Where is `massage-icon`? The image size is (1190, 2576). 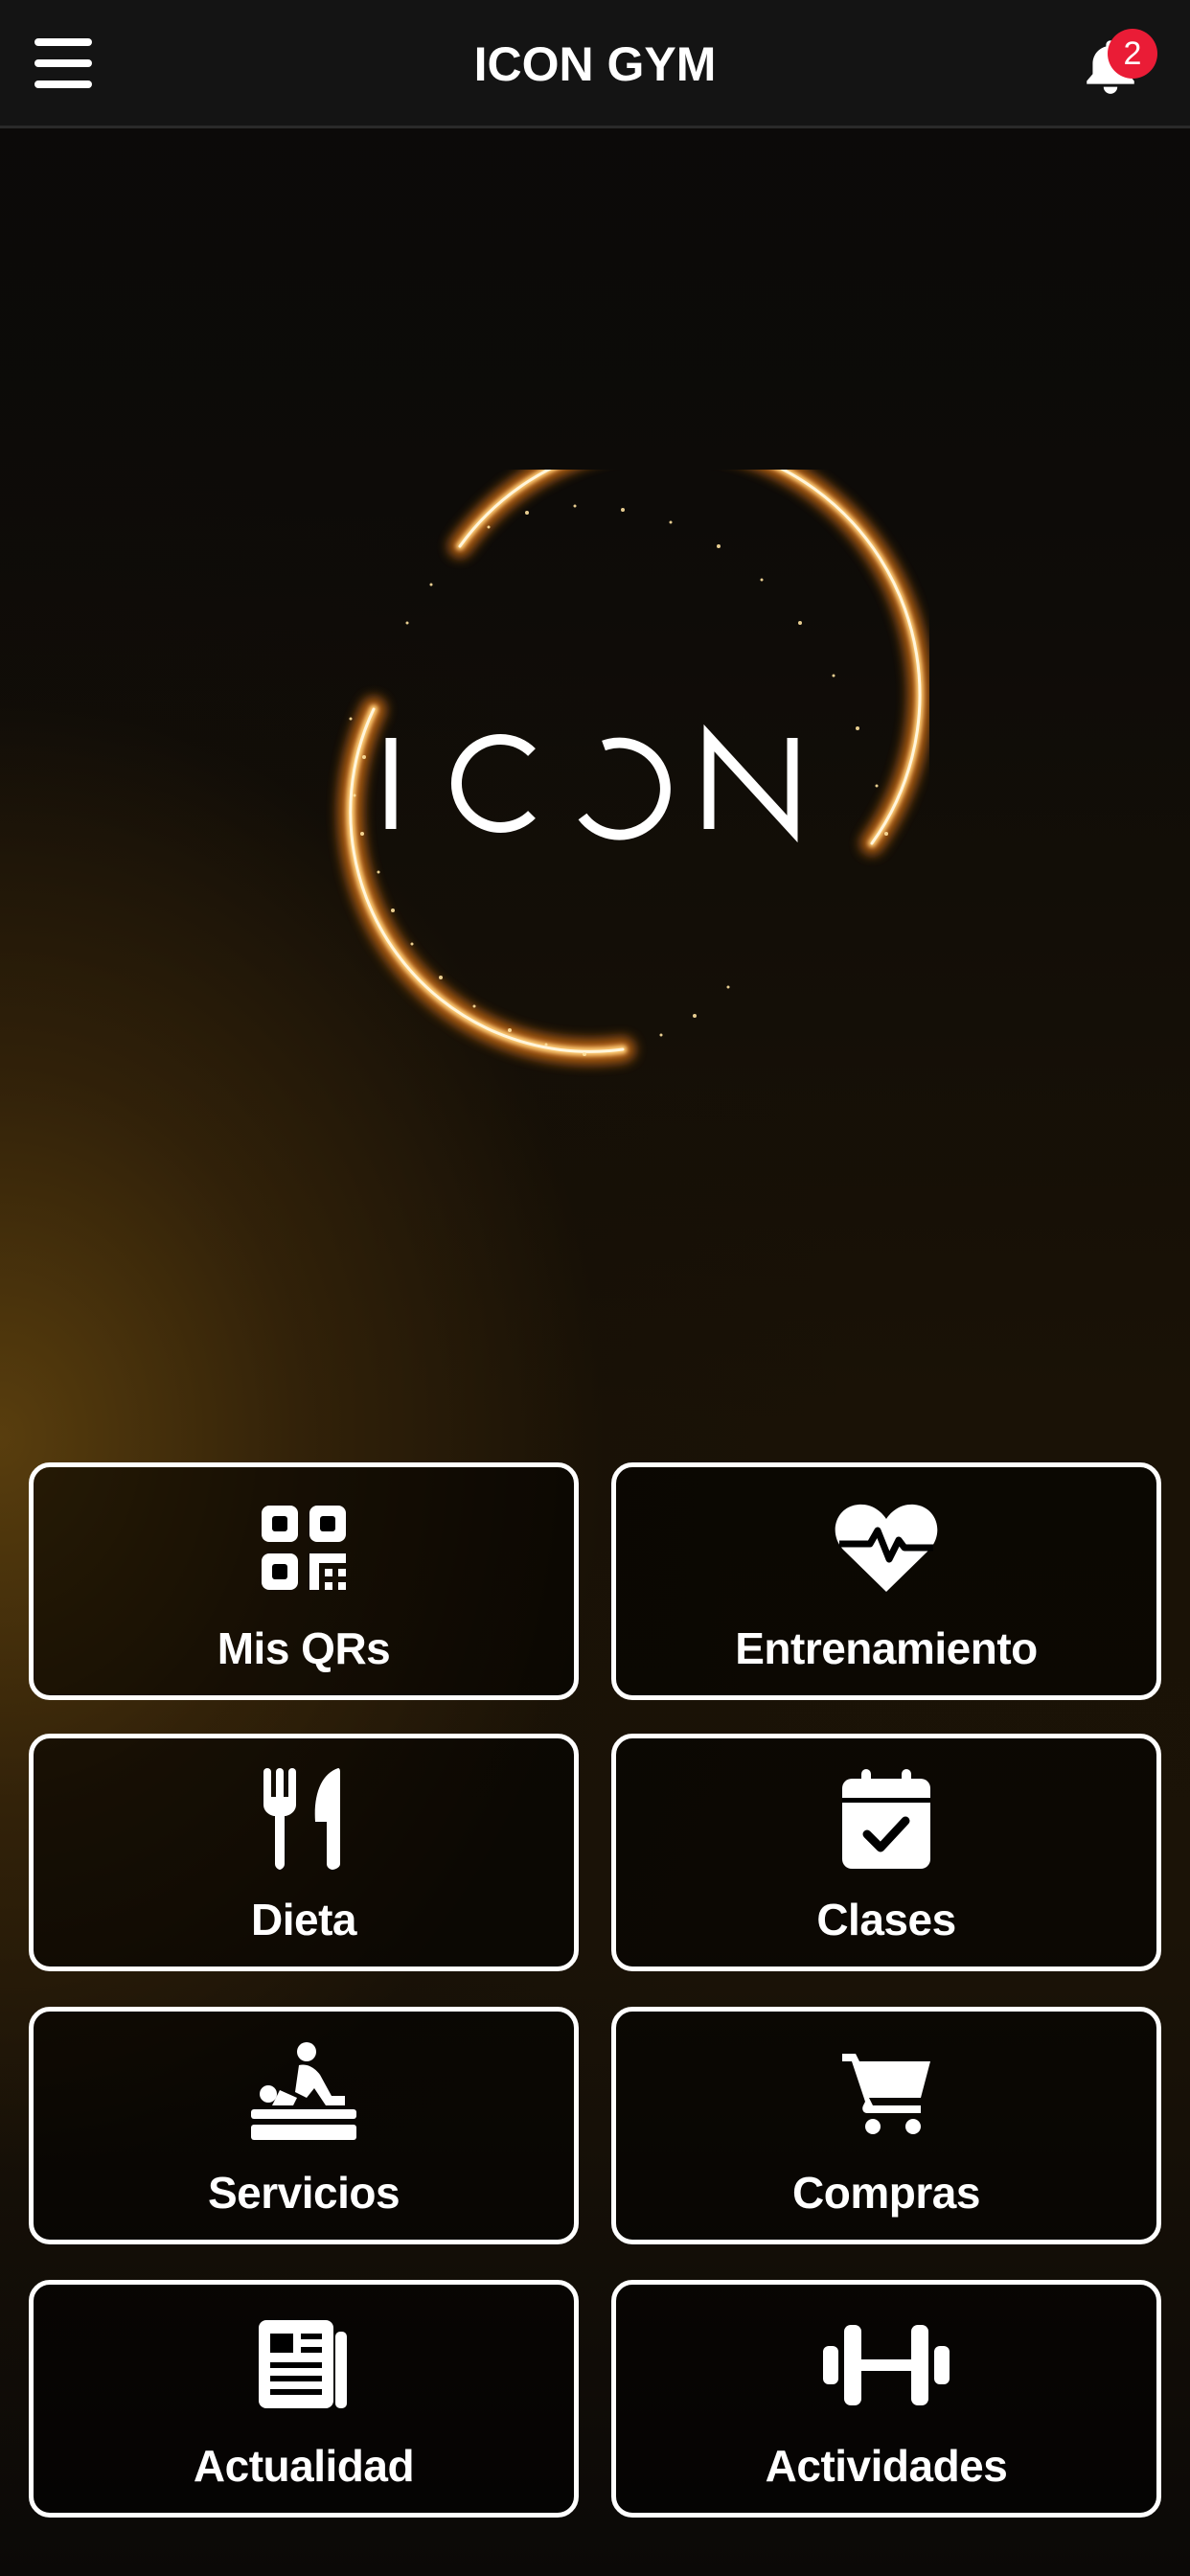 massage-icon is located at coordinates (303, 2091).